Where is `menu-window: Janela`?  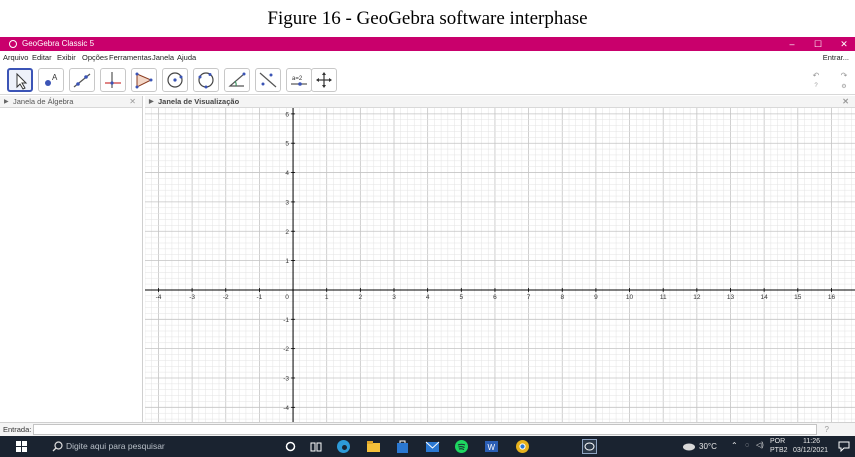
menu-window: Janela is located at coordinates (163, 58).